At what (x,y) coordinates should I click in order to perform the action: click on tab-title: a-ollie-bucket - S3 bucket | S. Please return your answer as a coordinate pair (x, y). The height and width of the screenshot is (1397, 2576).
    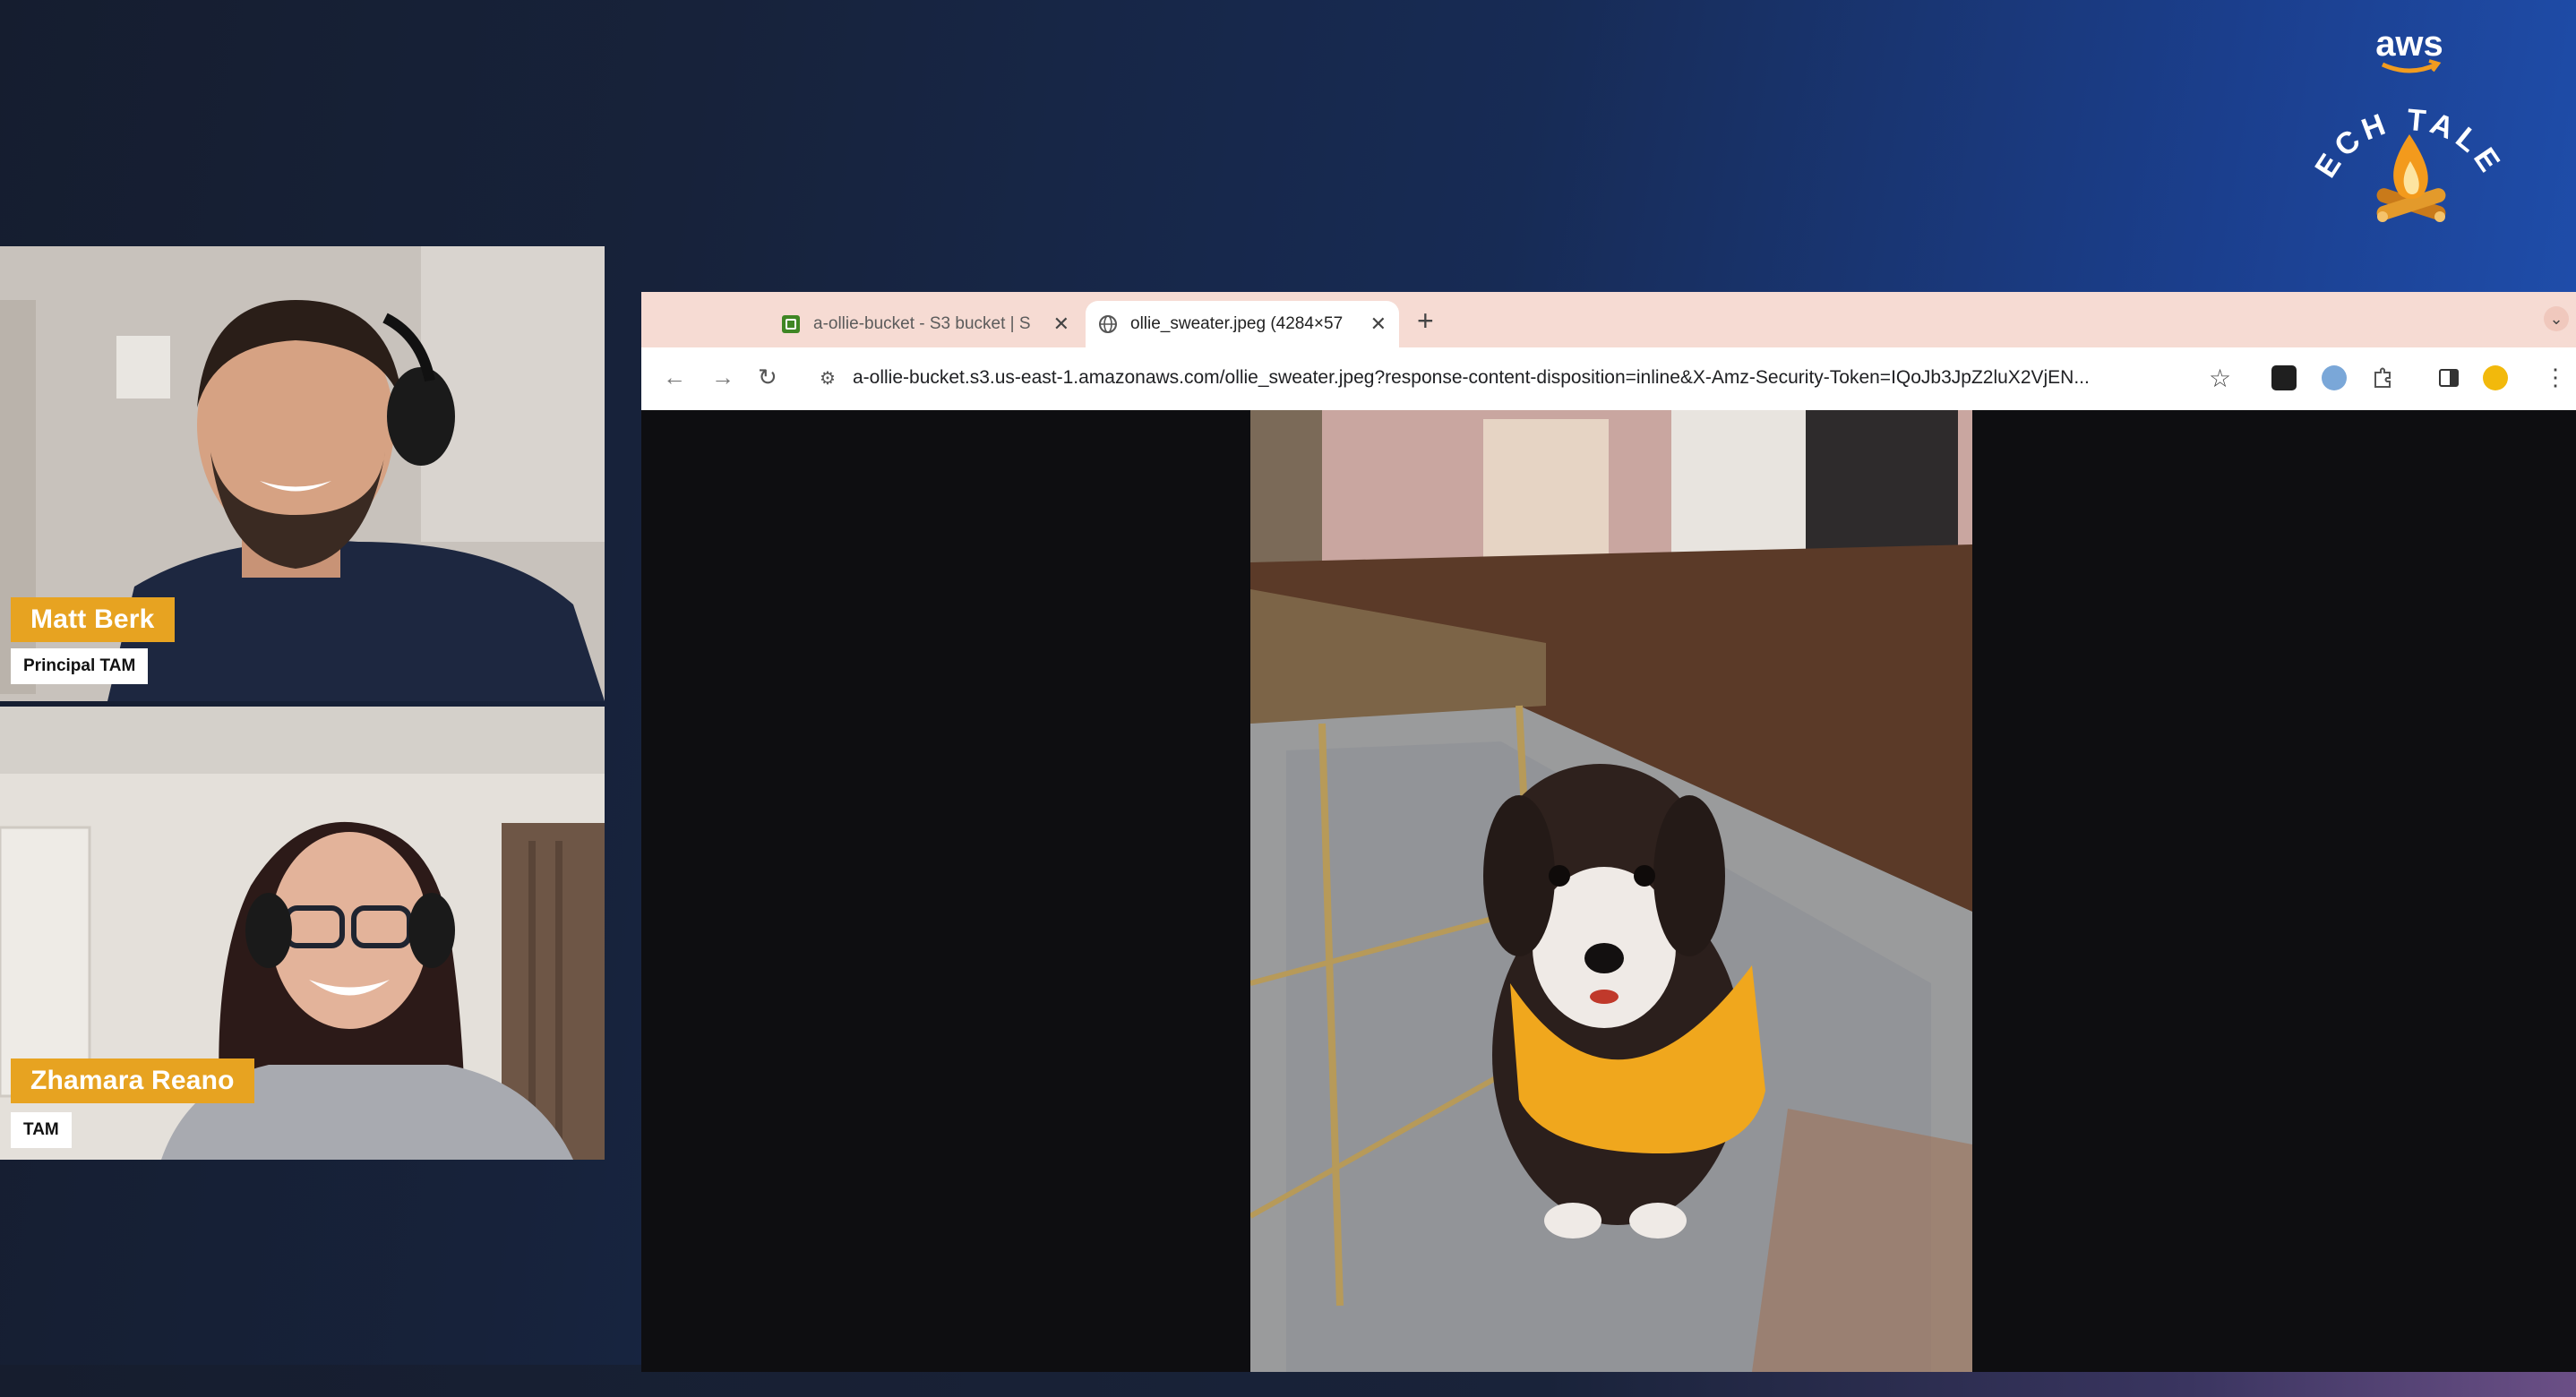
    Looking at the image, I should click on (922, 323).